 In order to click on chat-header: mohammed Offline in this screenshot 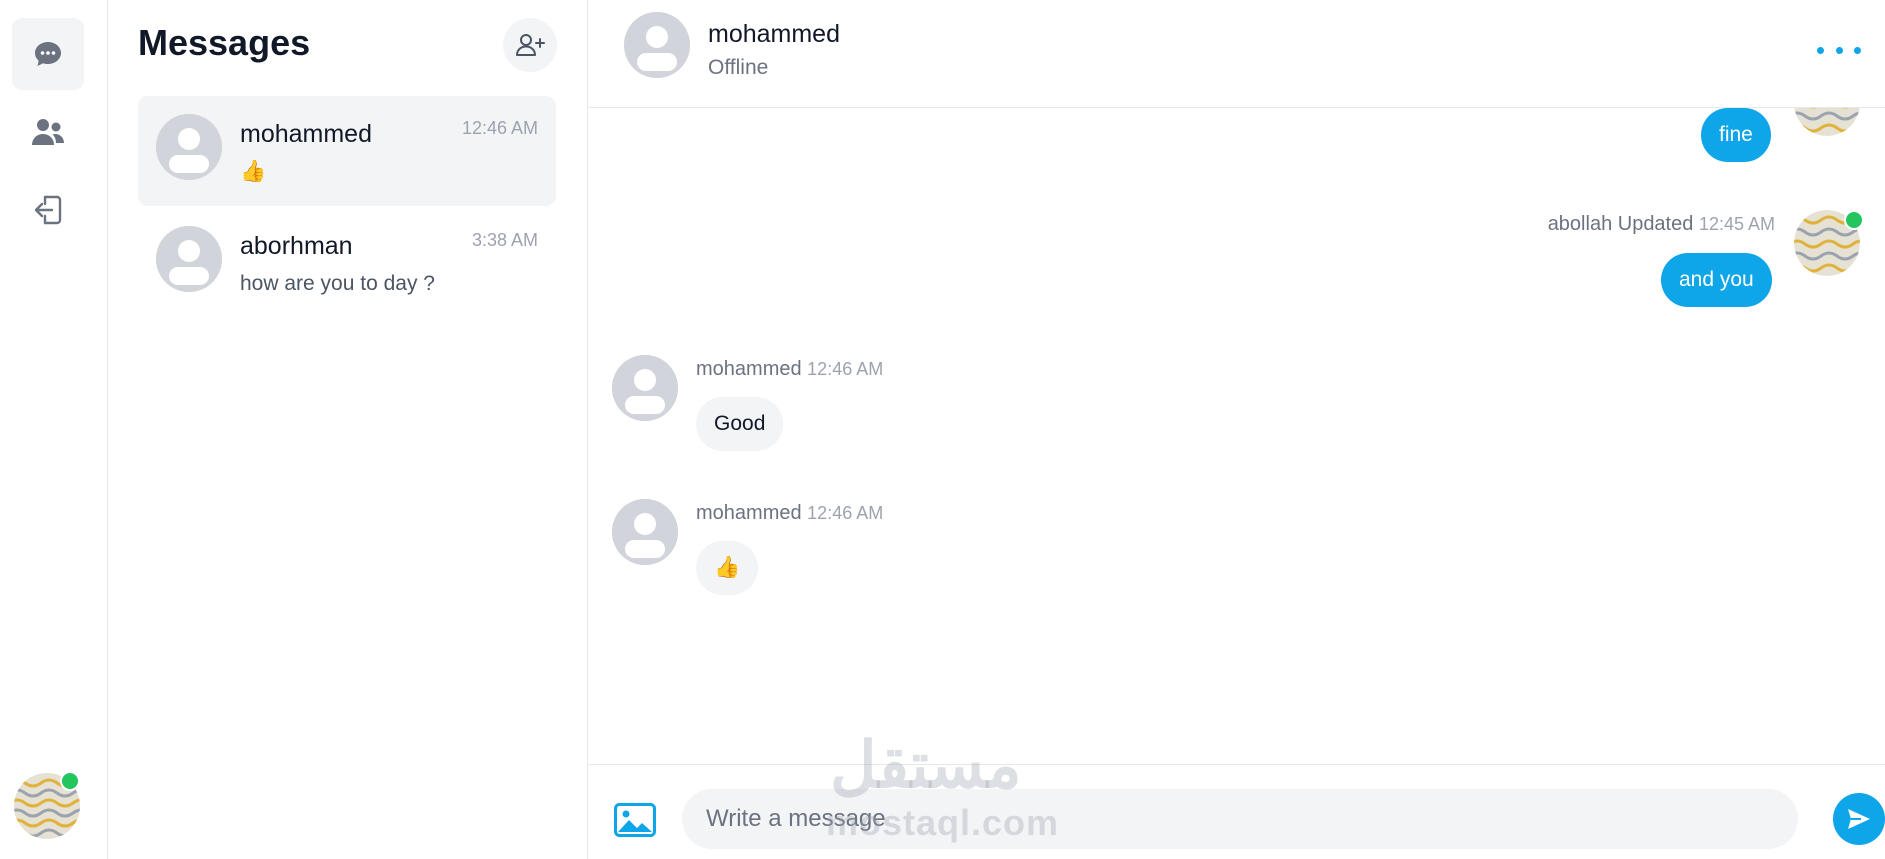, I will do `click(1236, 54)`.